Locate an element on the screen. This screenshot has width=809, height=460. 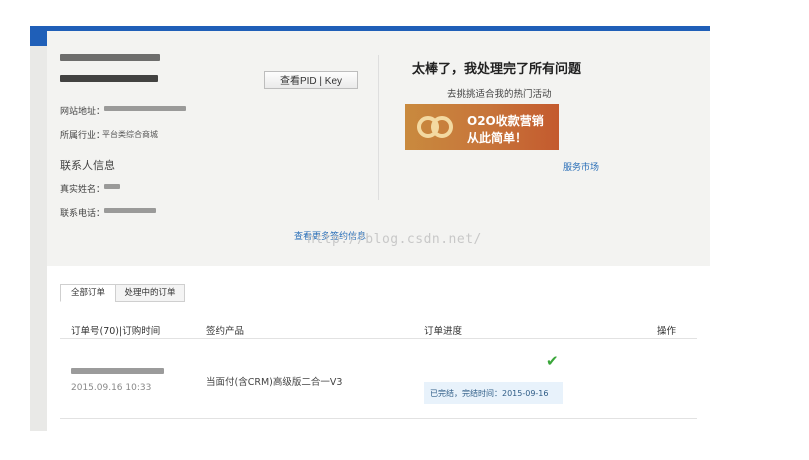
banner-line-2: 从此简单！ is located at coordinates (497, 138).